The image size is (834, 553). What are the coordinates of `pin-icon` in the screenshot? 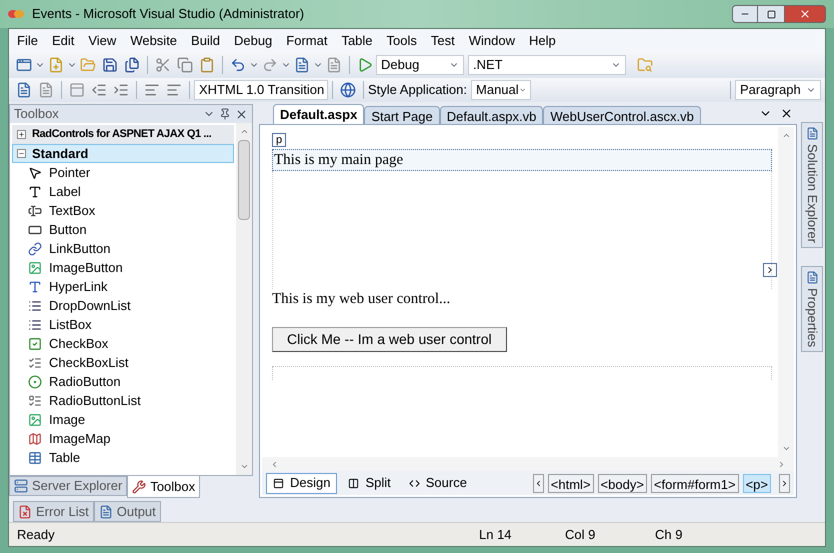 It's located at (225, 114).